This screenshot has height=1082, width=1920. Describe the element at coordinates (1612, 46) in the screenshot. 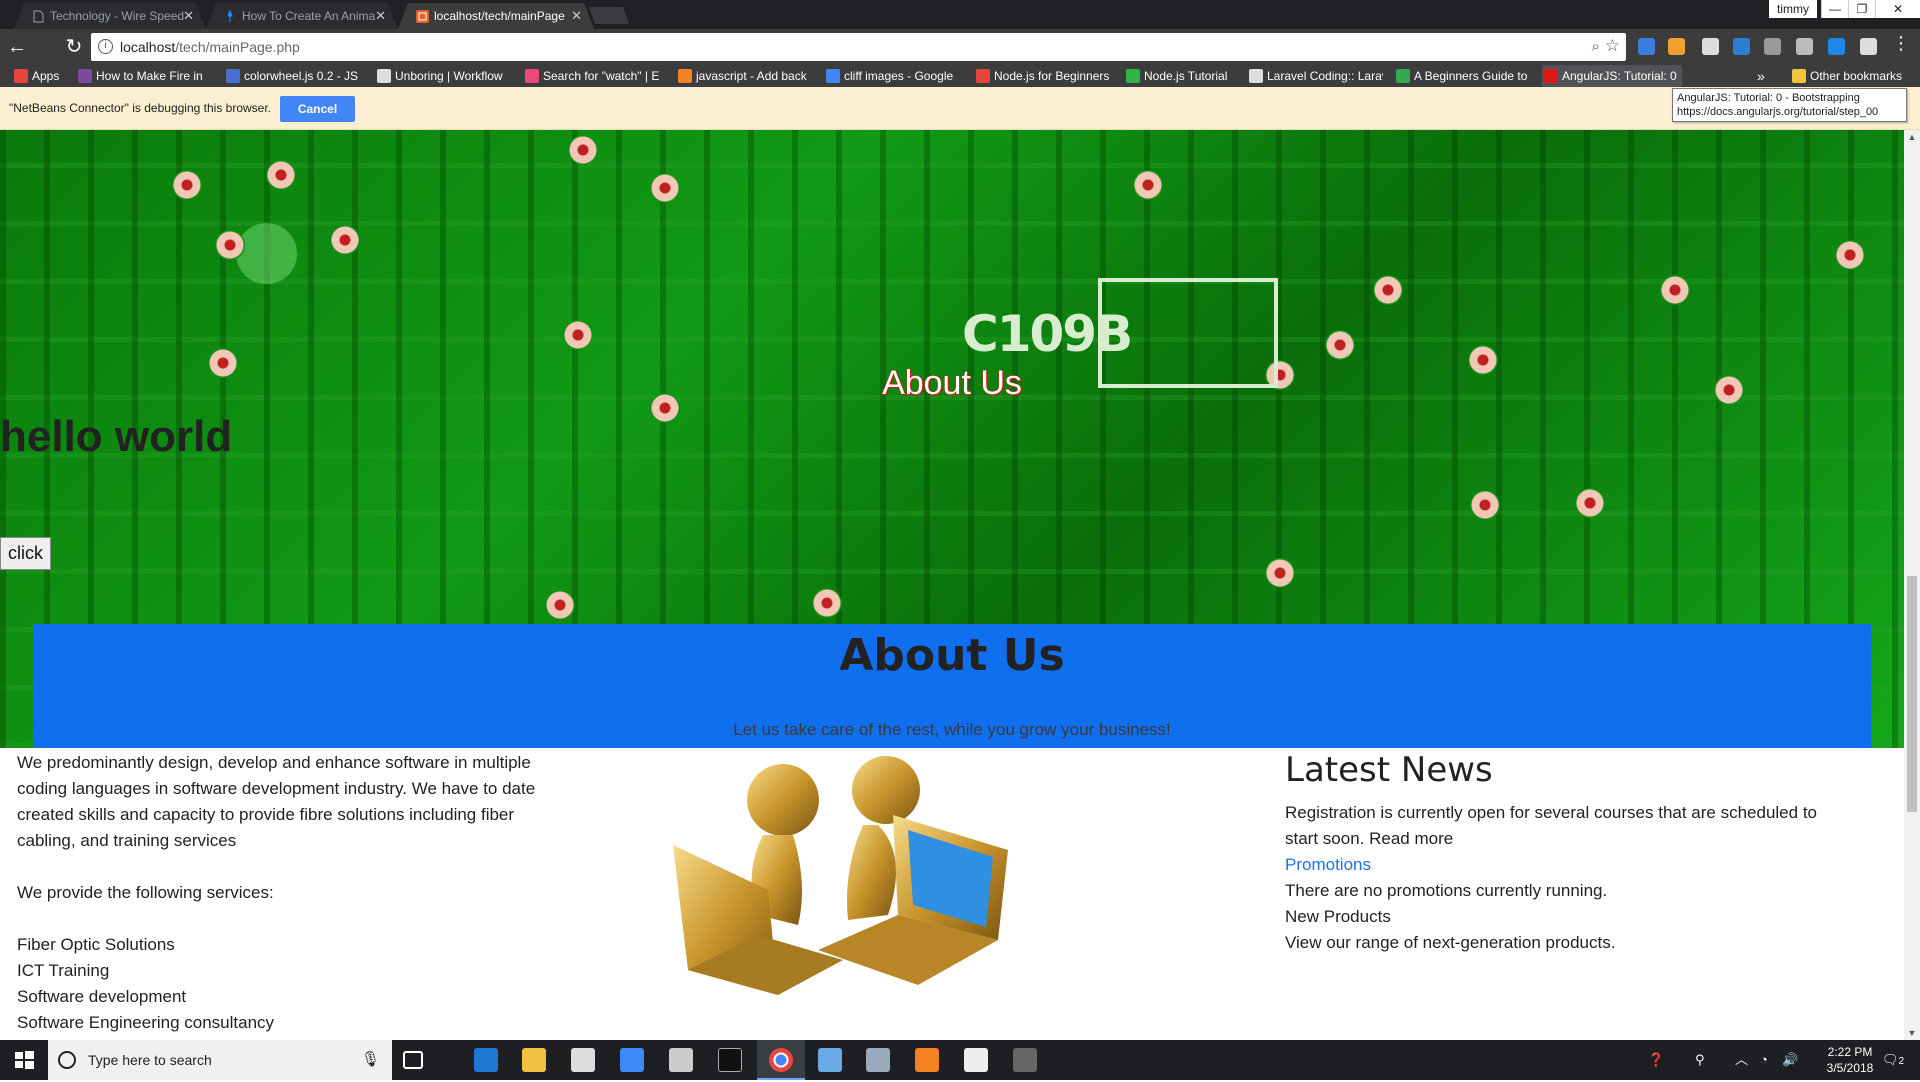

I see `star-icon: ☆` at that location.